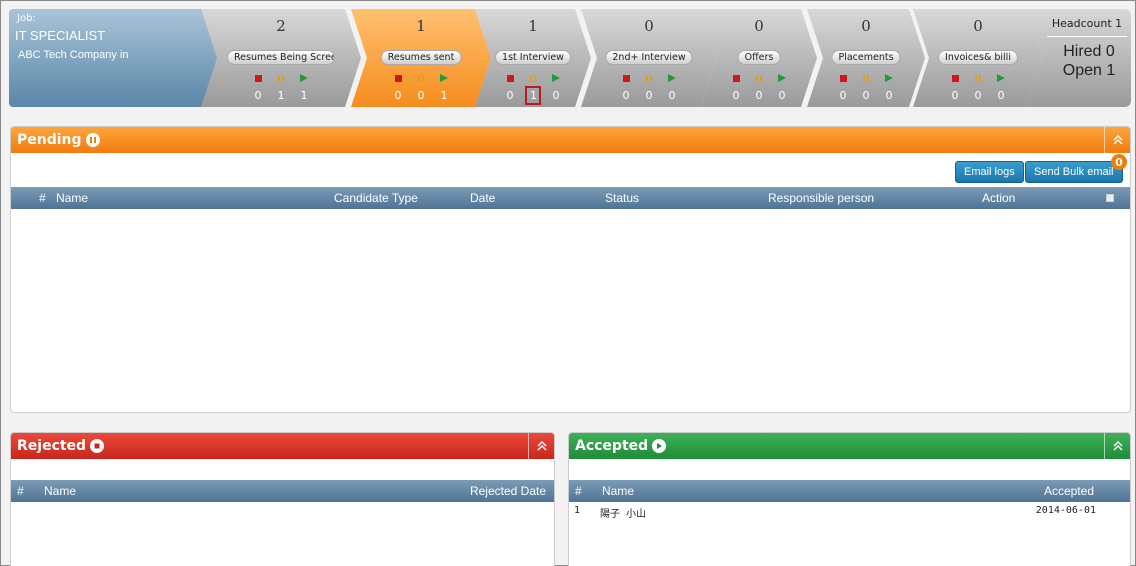 This screenshot has height=566, width=1136. I want to click on send-bulk-email-button: Send Bulk email, so click(1074, 172).